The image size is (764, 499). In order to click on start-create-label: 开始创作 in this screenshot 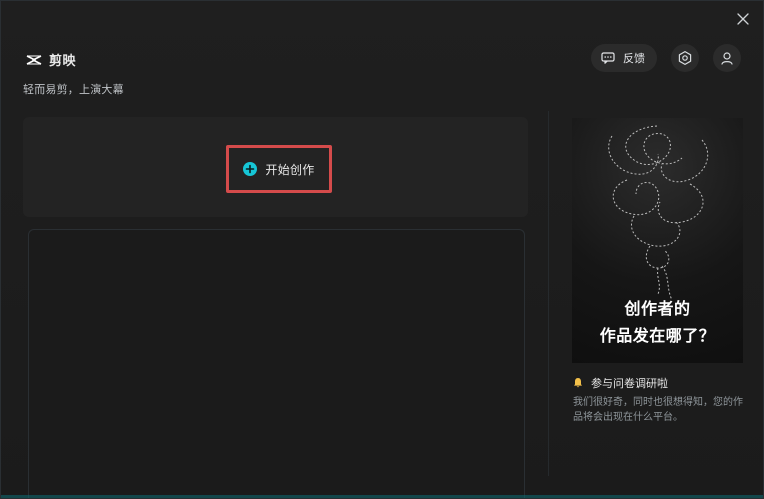, I will do `click(290, 169)`.